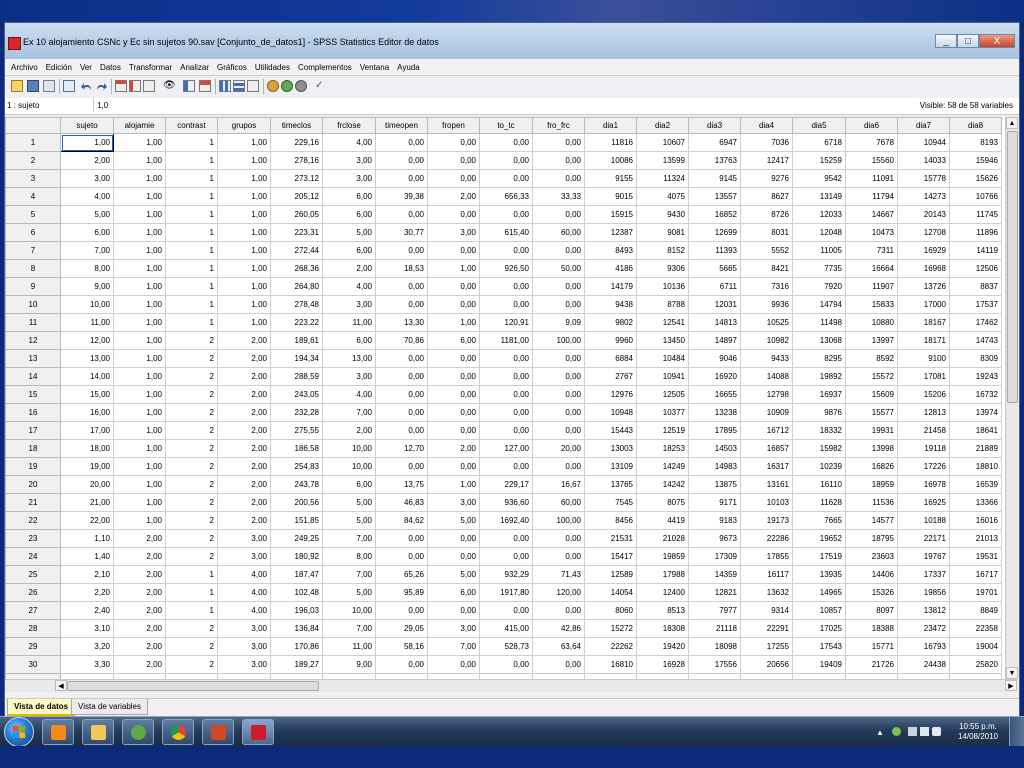 The height and width of the screenshot is (768, 1024). What do you see at coordinates (401, 196) in the screenshot?
I see `data-cell: 39,38` at bounding box center [401, 196].